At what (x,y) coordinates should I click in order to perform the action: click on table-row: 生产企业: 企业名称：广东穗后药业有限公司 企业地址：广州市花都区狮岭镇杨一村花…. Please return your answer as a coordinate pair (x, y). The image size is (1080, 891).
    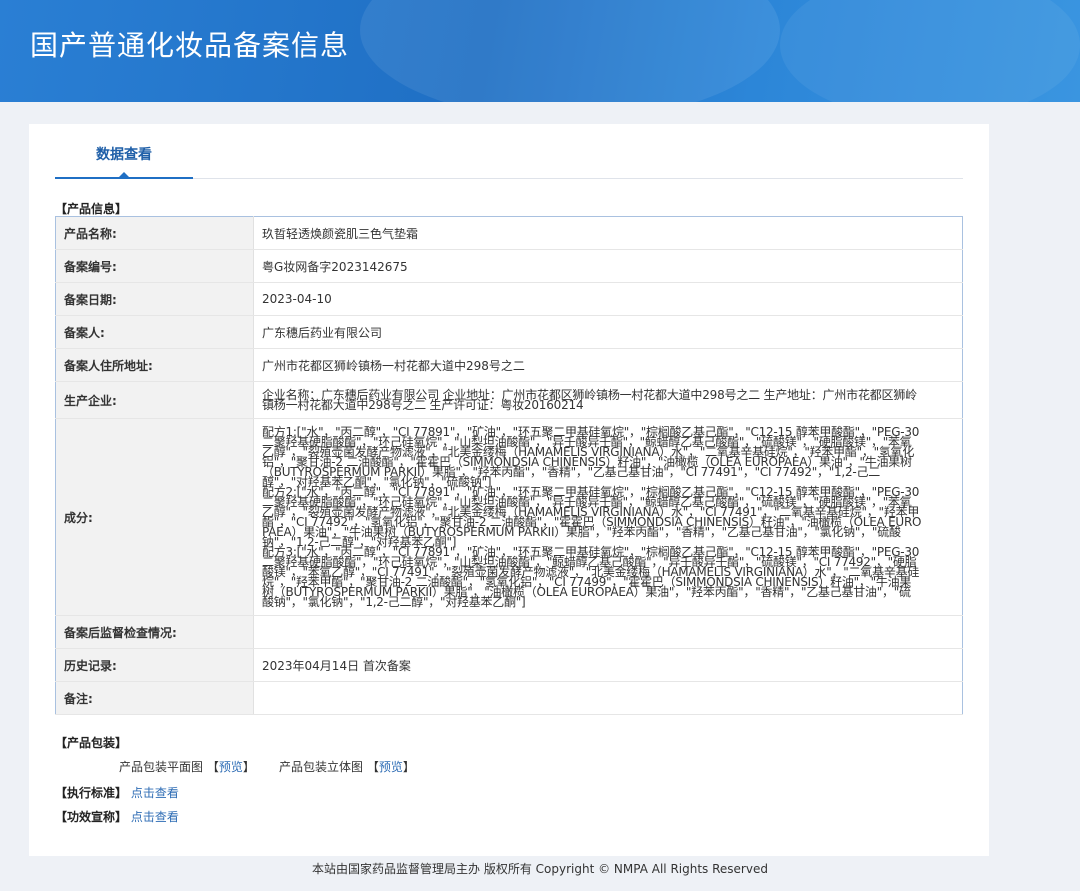
    Looking at the image, I should click on (509, 400).